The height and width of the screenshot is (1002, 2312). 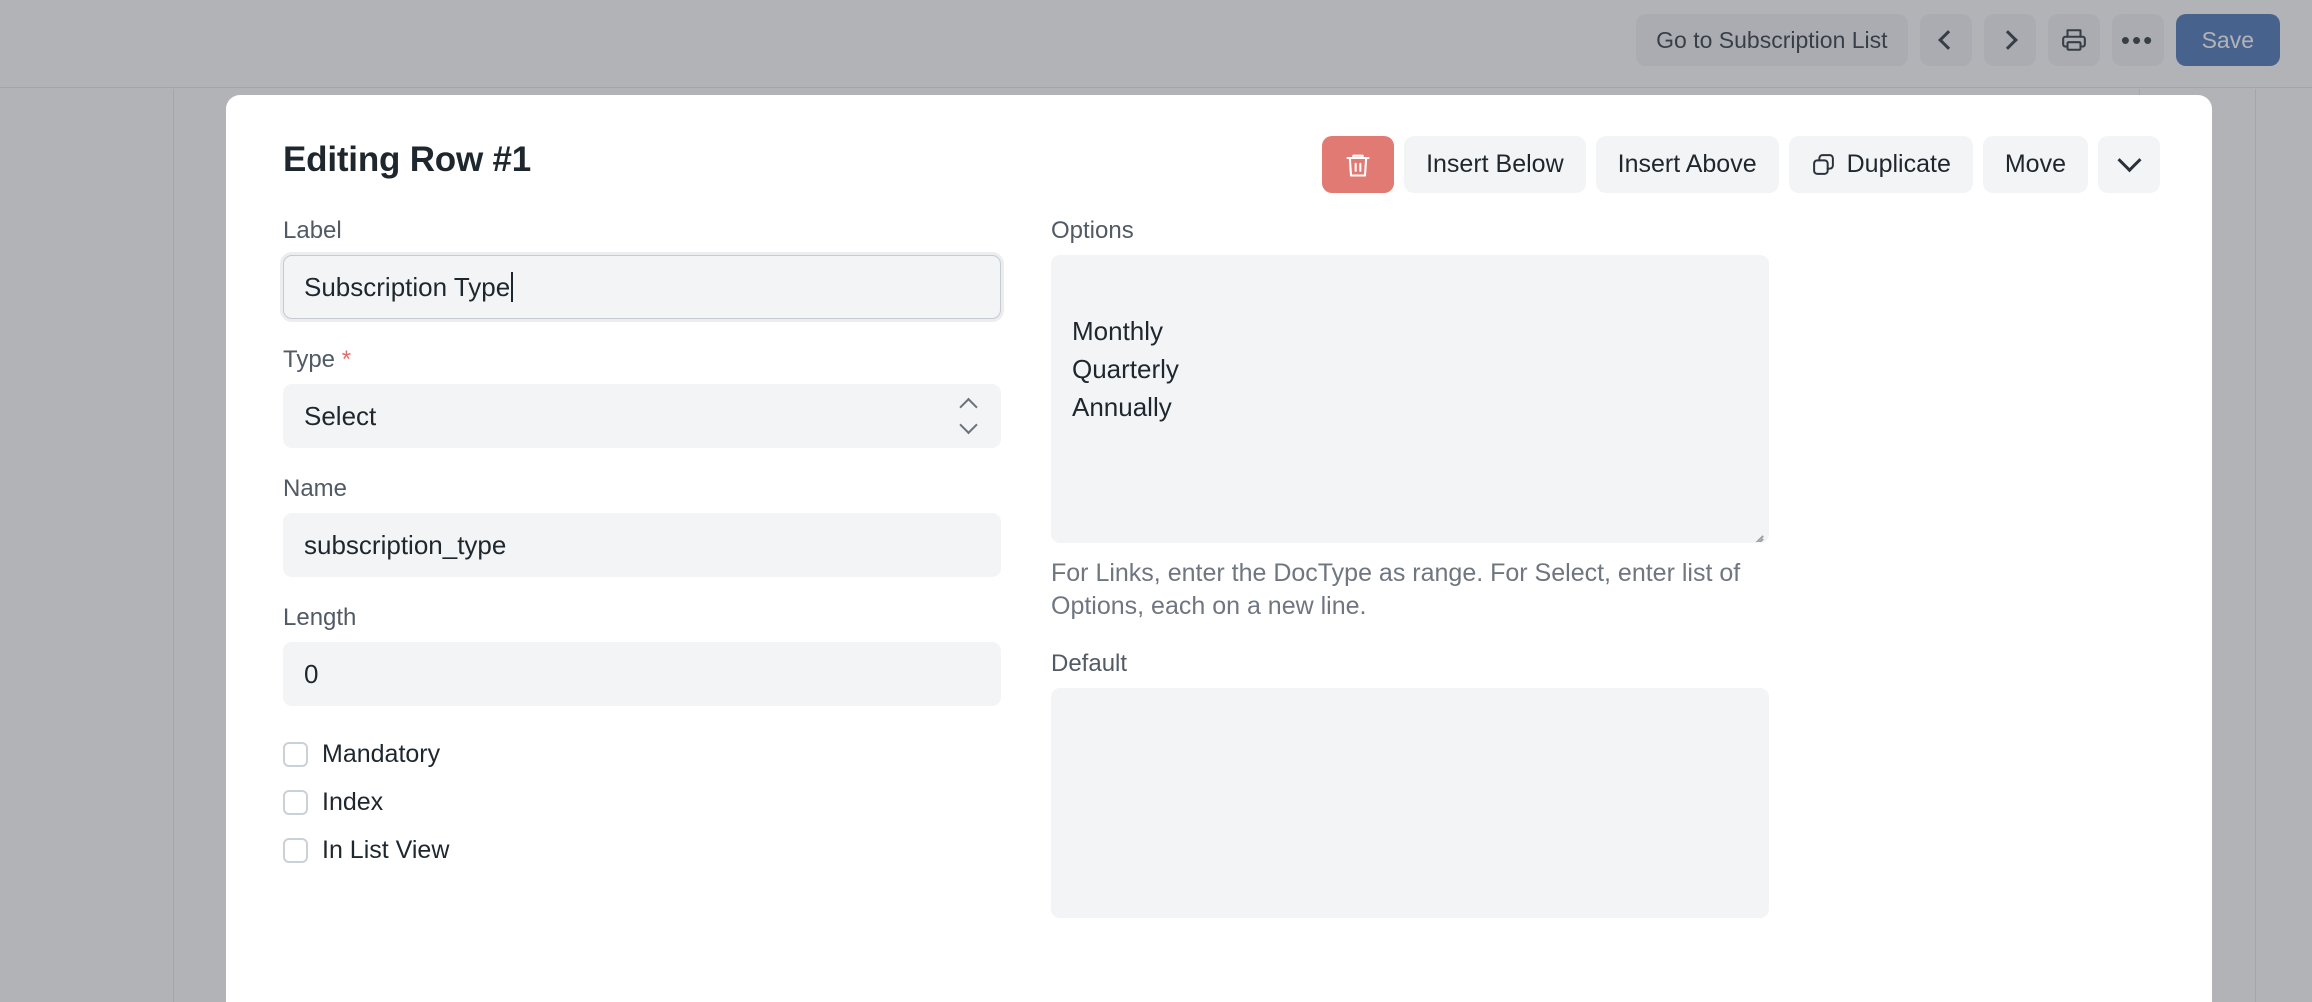 What do you see at coordinates (295, 754) in the screenshot?
I see `mandatory-checkbox` at bounding box center [295, 754].